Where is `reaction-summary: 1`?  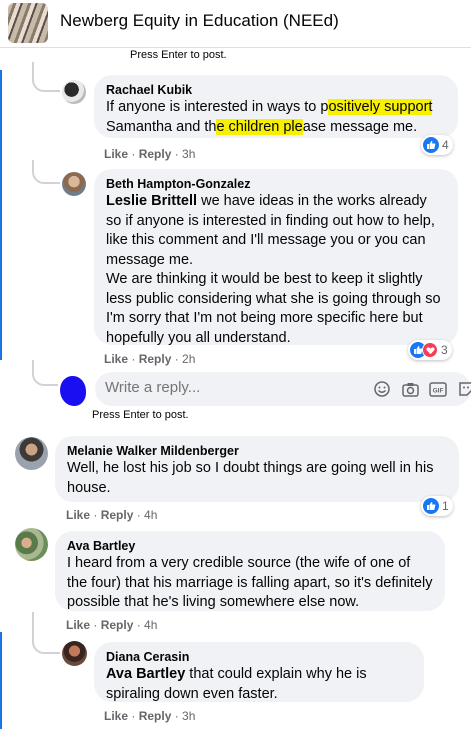 reaction-summary: 1 is located at coordinates (437, 506).